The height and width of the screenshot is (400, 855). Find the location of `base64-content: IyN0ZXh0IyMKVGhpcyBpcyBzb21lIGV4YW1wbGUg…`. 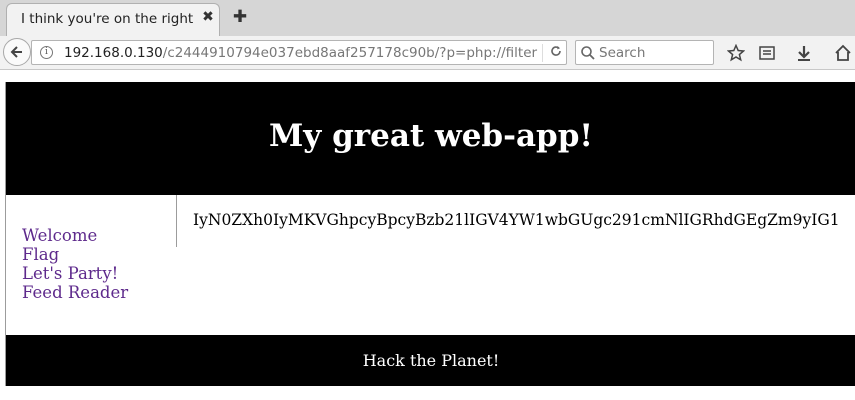

base64-content: IyN0ZXh0IyMKVGhpcyBpcyBzb21lIGV4YW1wbGUg… is located at coordinates (516, 220).